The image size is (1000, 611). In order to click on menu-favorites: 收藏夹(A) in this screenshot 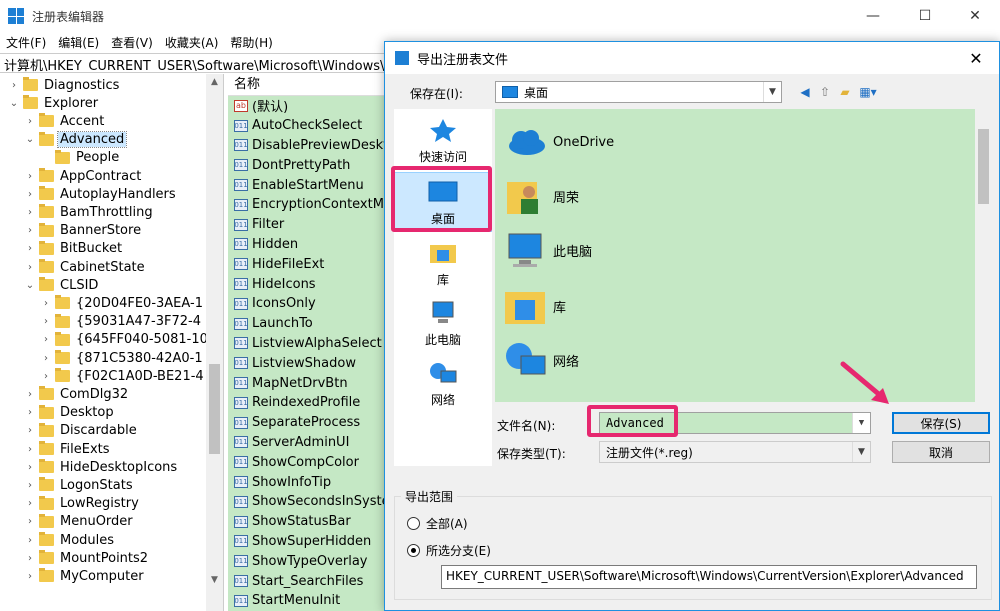, I will do `click(192, 42)`.